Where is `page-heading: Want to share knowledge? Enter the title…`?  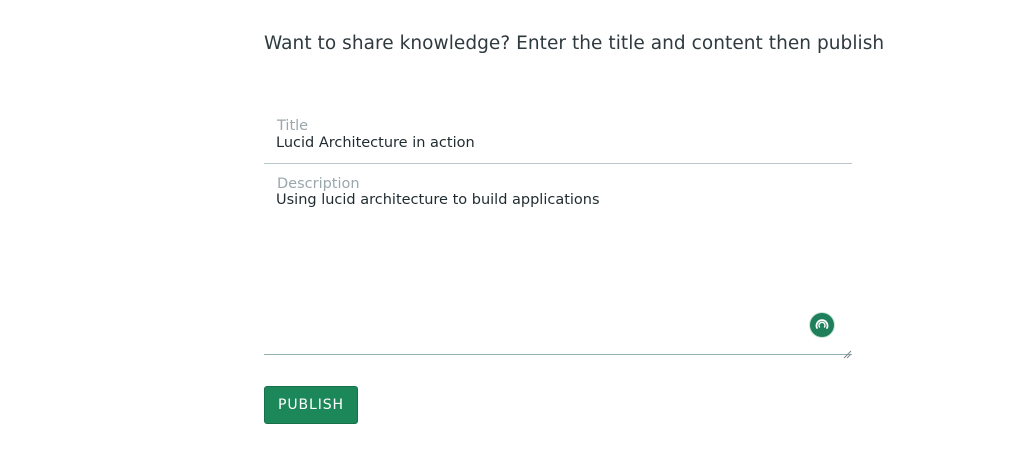
page-heading: Want to share knowledge? Enter the title… is located at coordinates (574, 43).